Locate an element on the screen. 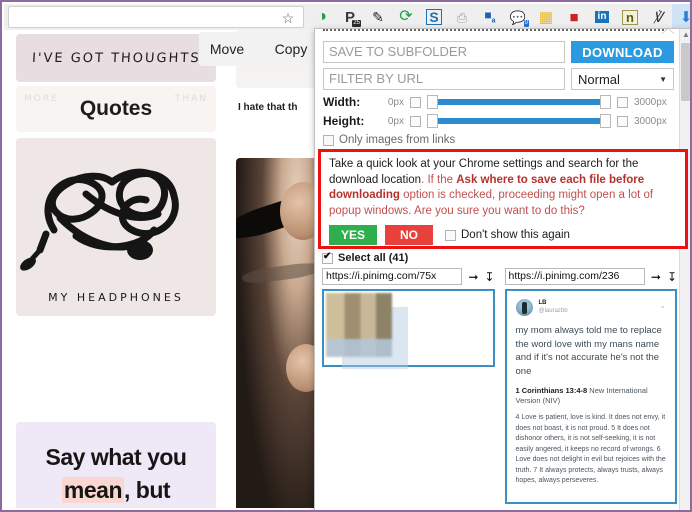 The height and width of the screenshot is (512, 692). dont-show-again-checkbox is located at coordinates (450, 235).